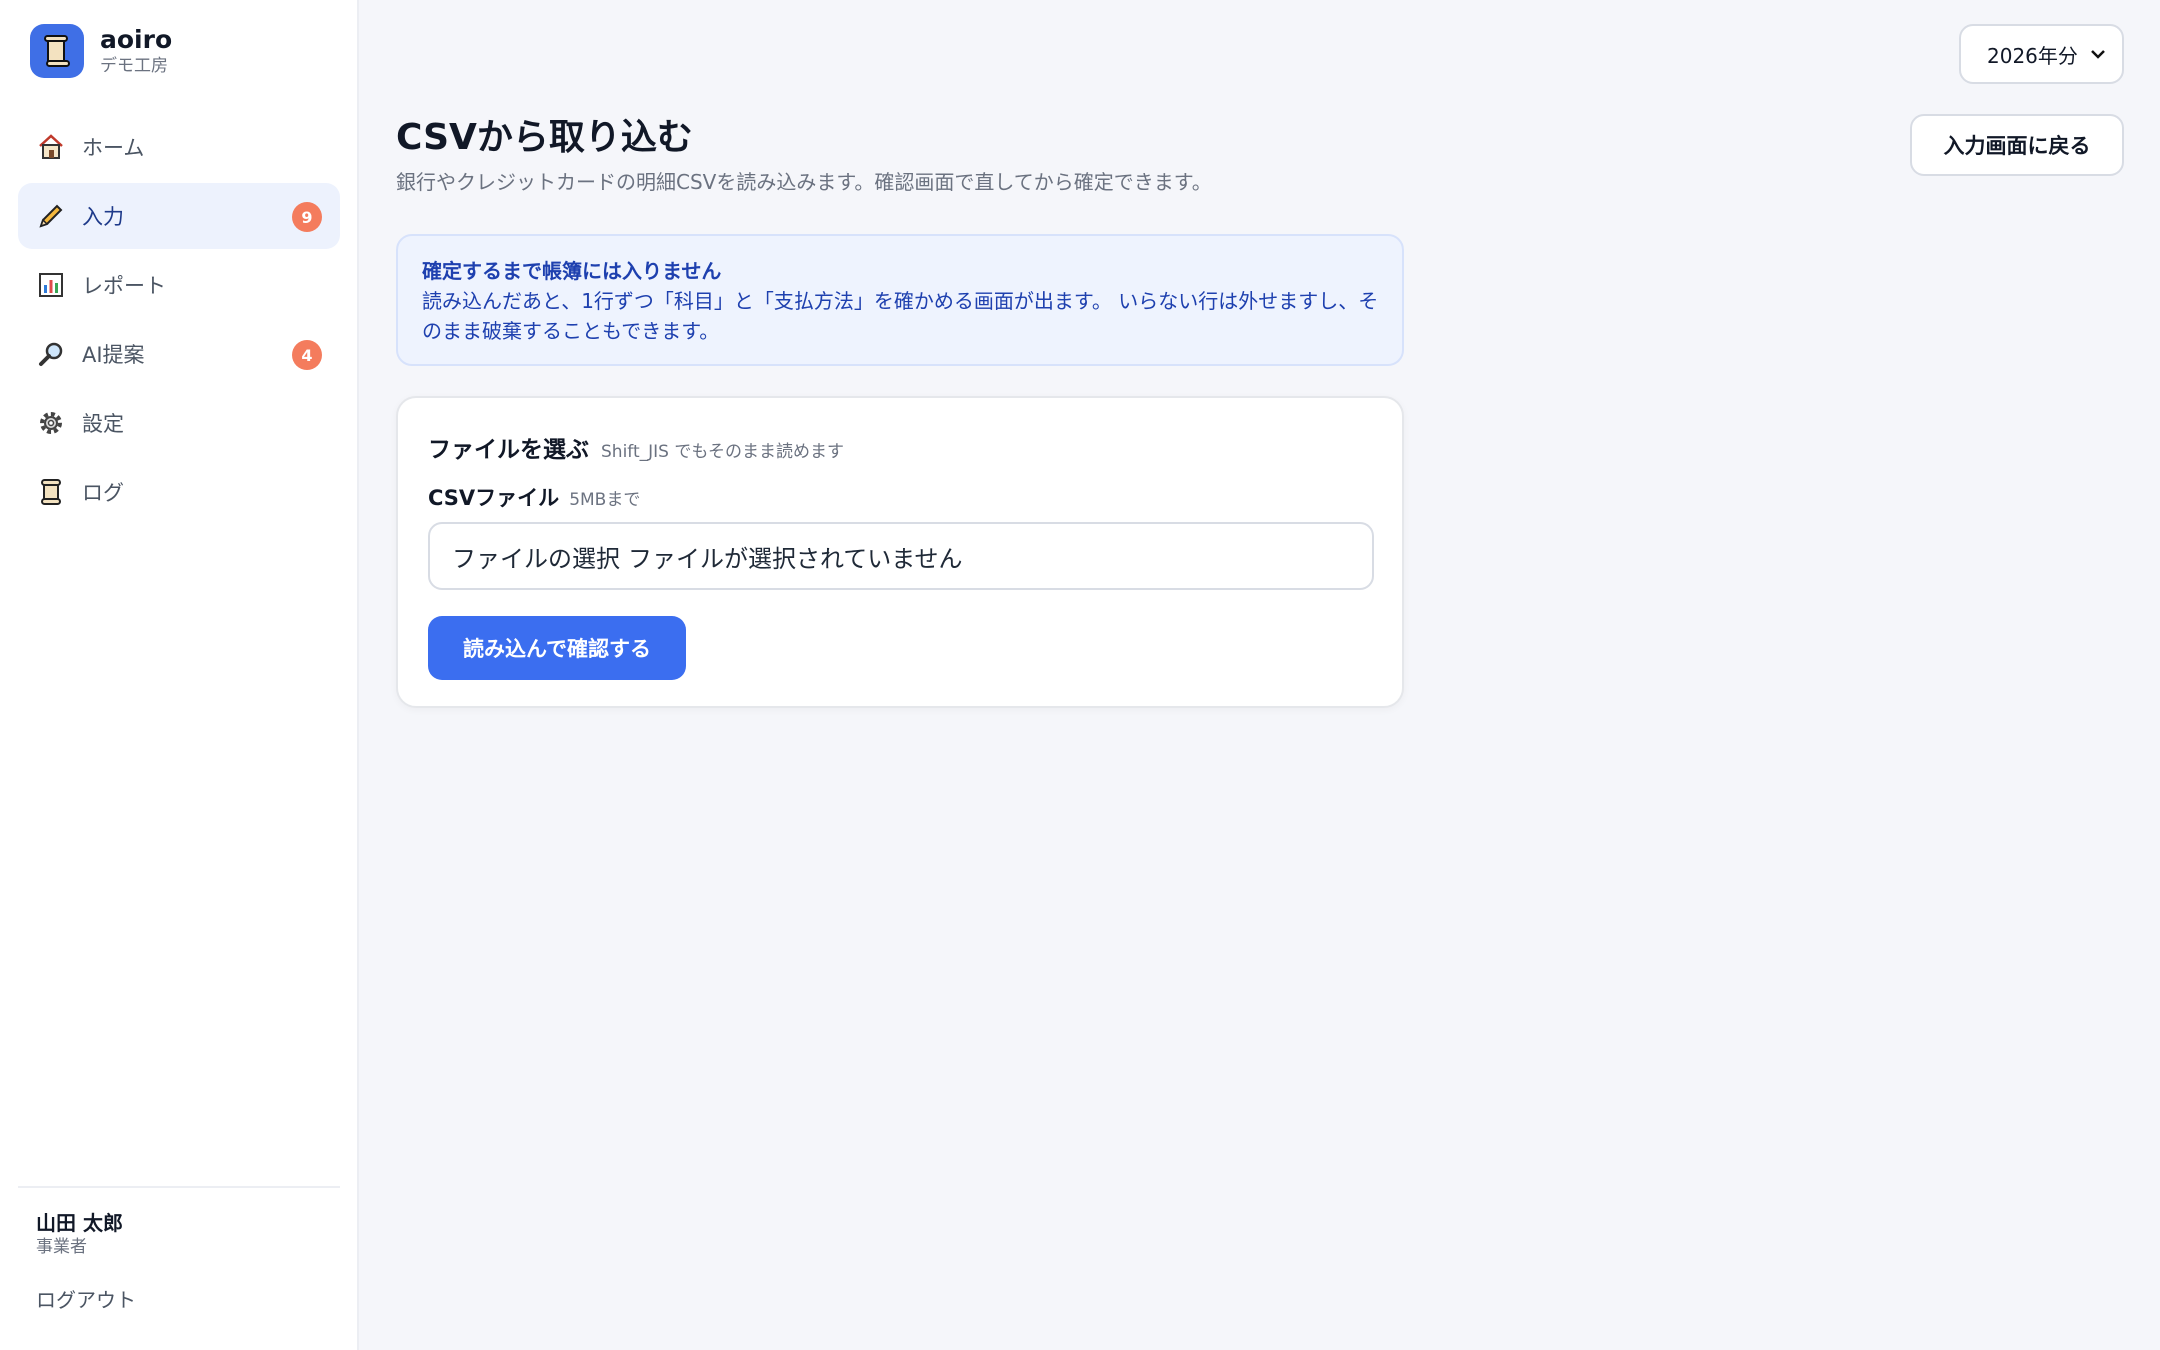  Describe the element at coordinates (79, 1223) in the screenshot. I see `user-name: 山田 太郎` at that location.